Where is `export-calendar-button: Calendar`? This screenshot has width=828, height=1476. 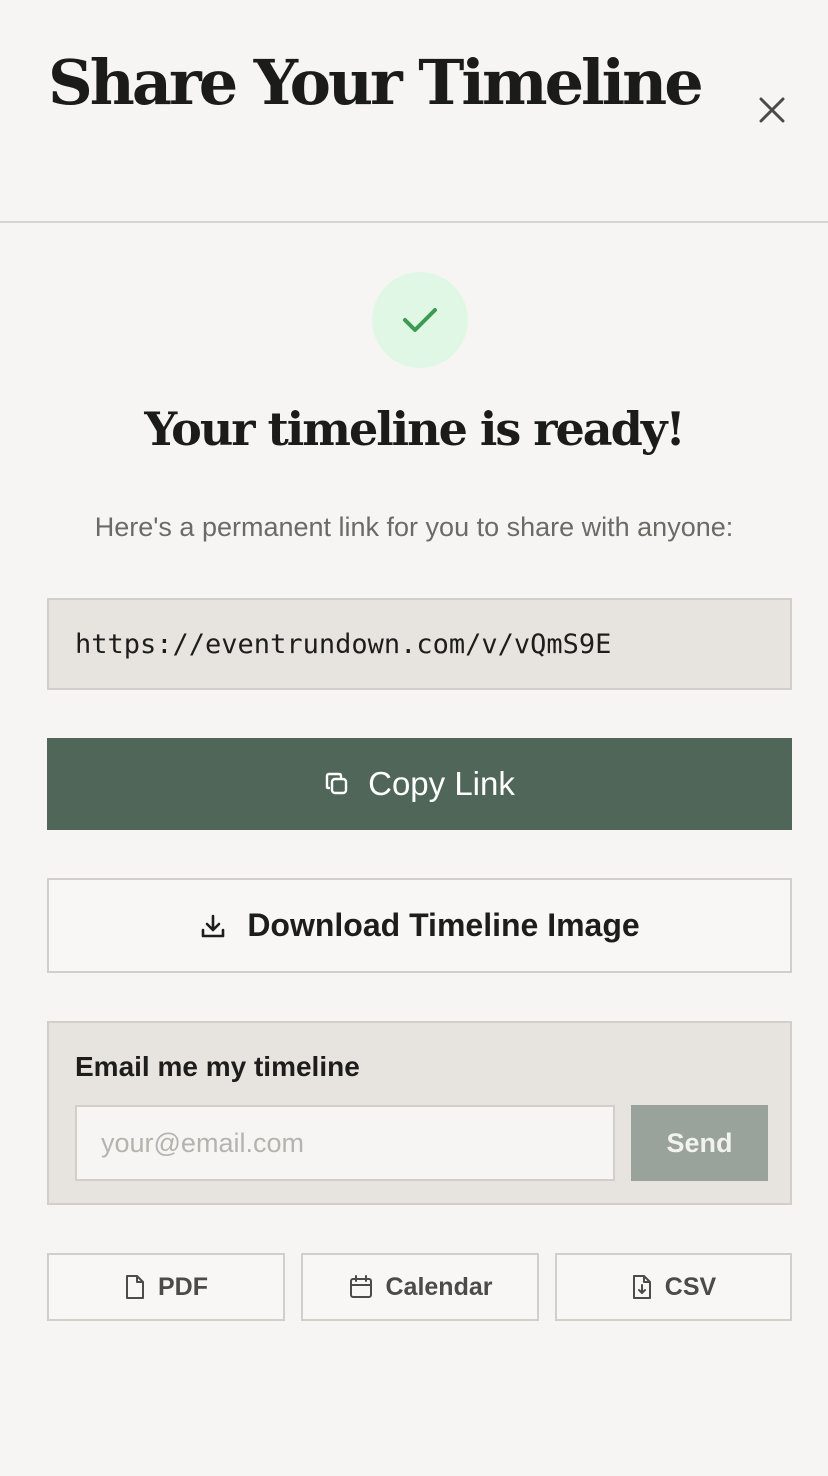 export-calendar-button: Calendar is located at coordinates (420, 1287).